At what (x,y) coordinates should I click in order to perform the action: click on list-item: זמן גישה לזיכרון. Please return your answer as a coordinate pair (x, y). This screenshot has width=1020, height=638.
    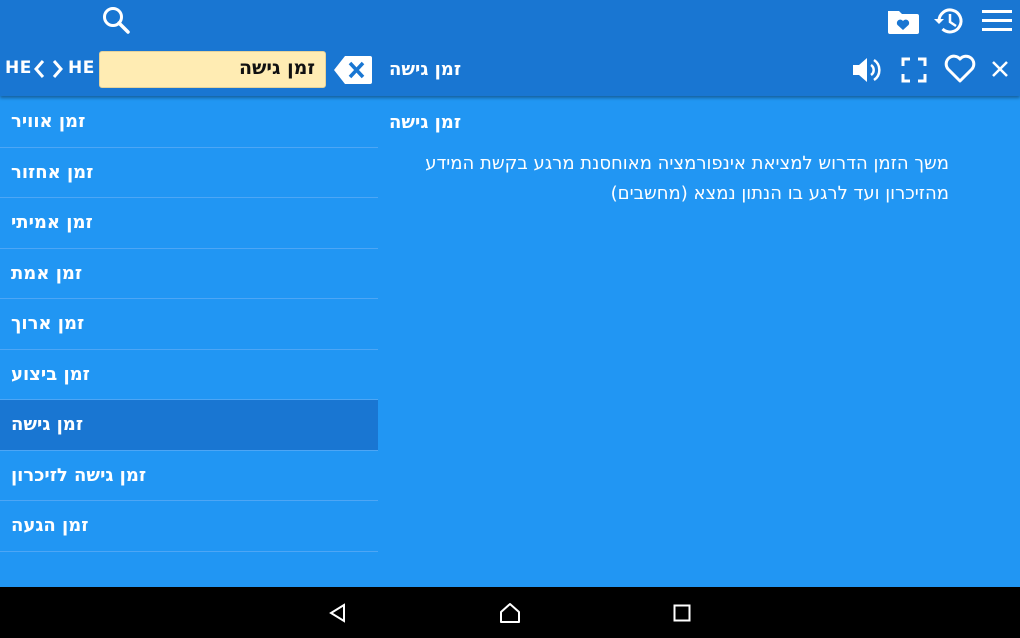
    Looking at the image, I should click on (189, 476).